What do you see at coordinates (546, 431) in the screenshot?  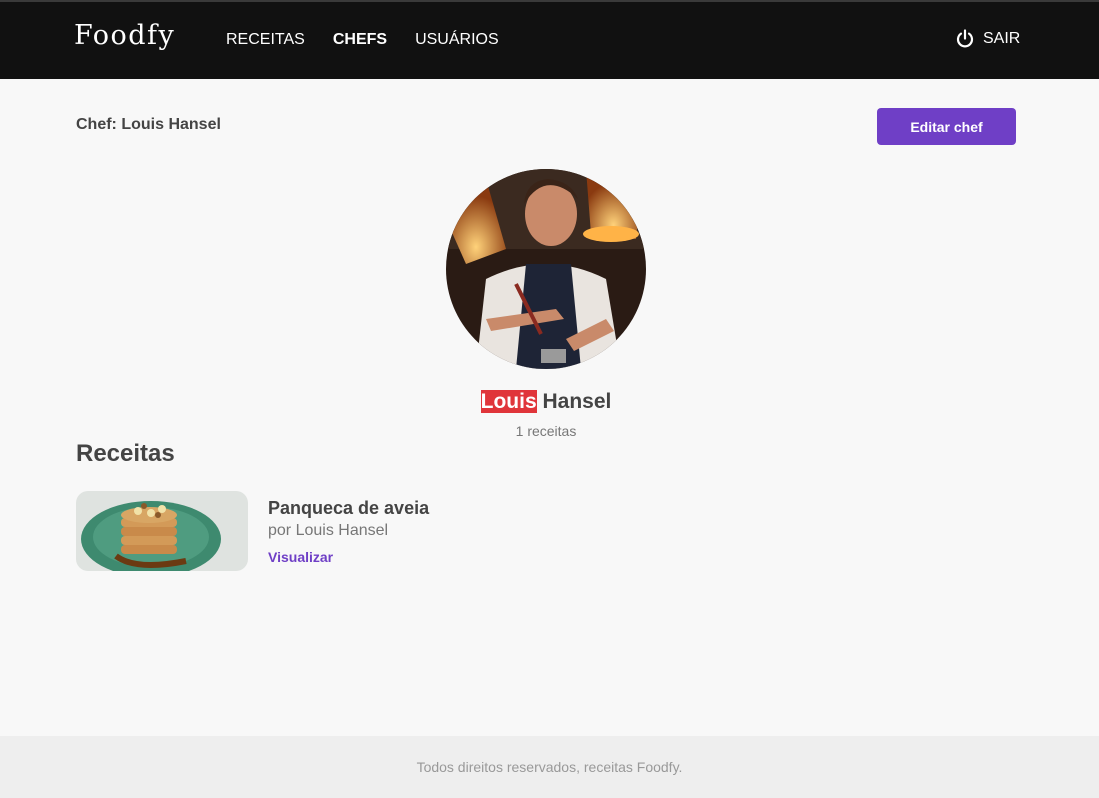 I see `chef-recipe-count: 1 receitas` at bounding box center [546, 431].